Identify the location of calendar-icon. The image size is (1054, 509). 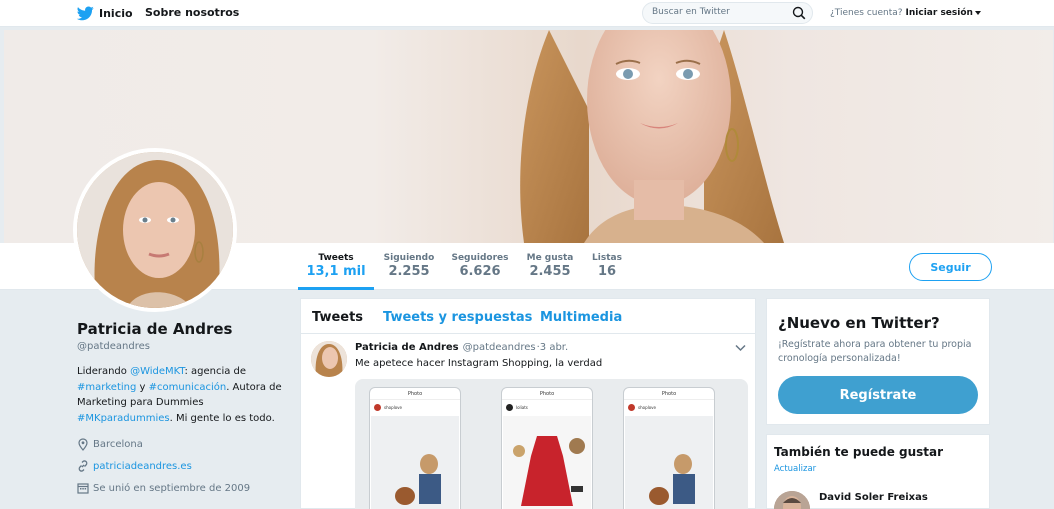
(83, 488).